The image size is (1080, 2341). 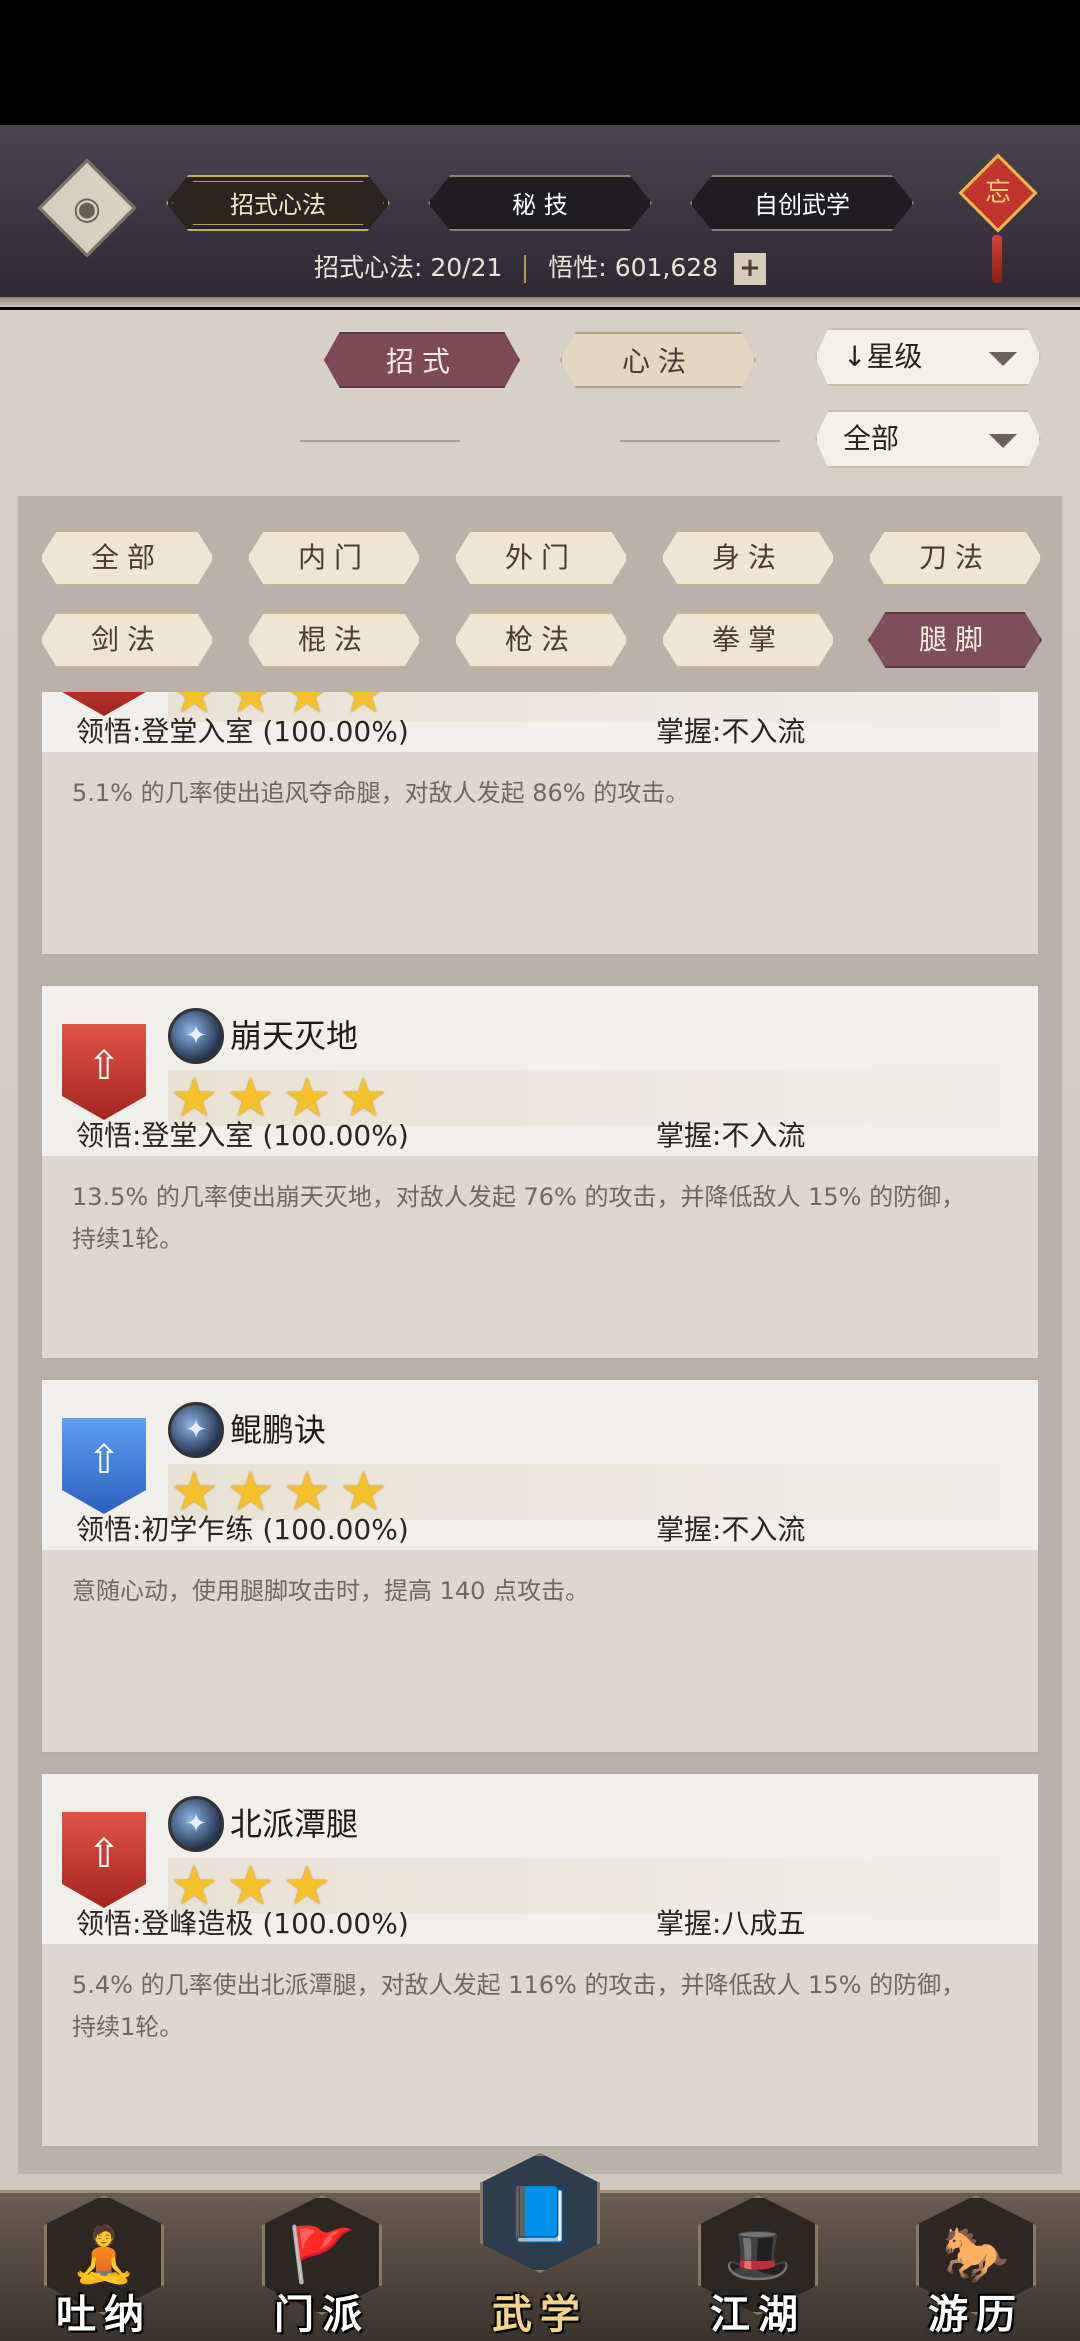 What do you see at coordinates (748, 558) in the screenshot?
I see `filter-footwork: 身法` at bounding box center [748, 558].